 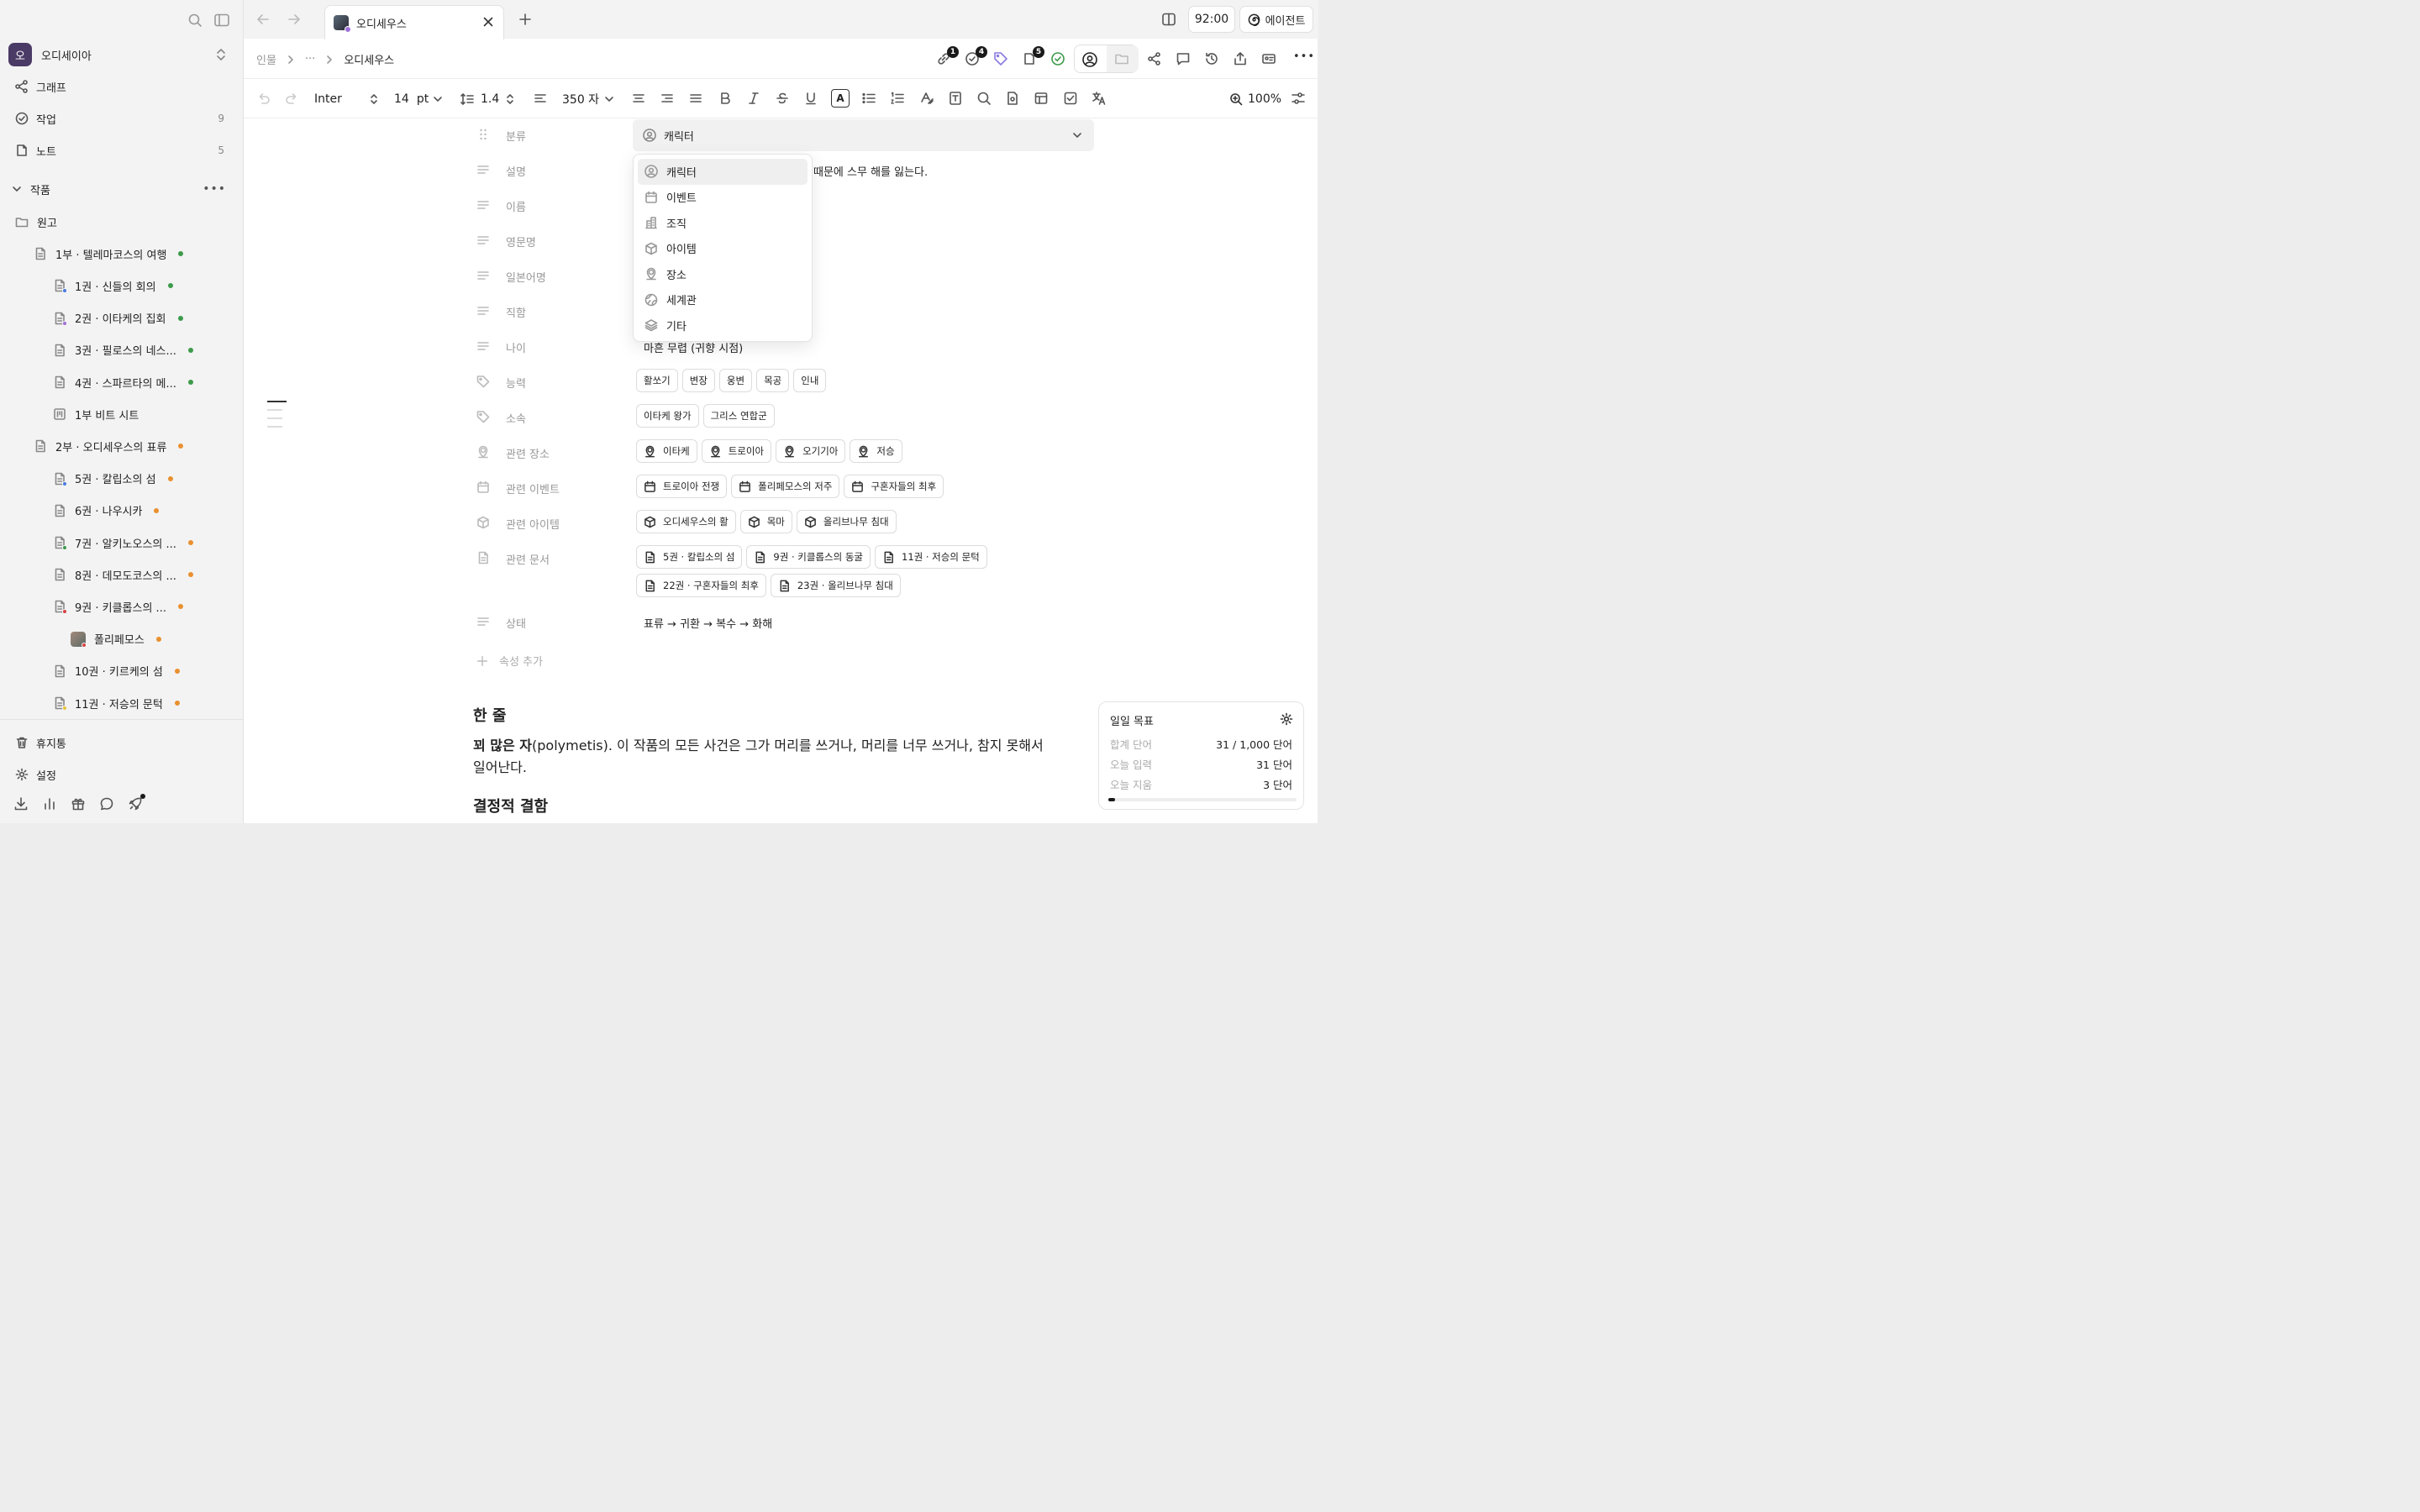 I want to click on breadcrumb-ellipsis: ···, so click(x=310, y=59).